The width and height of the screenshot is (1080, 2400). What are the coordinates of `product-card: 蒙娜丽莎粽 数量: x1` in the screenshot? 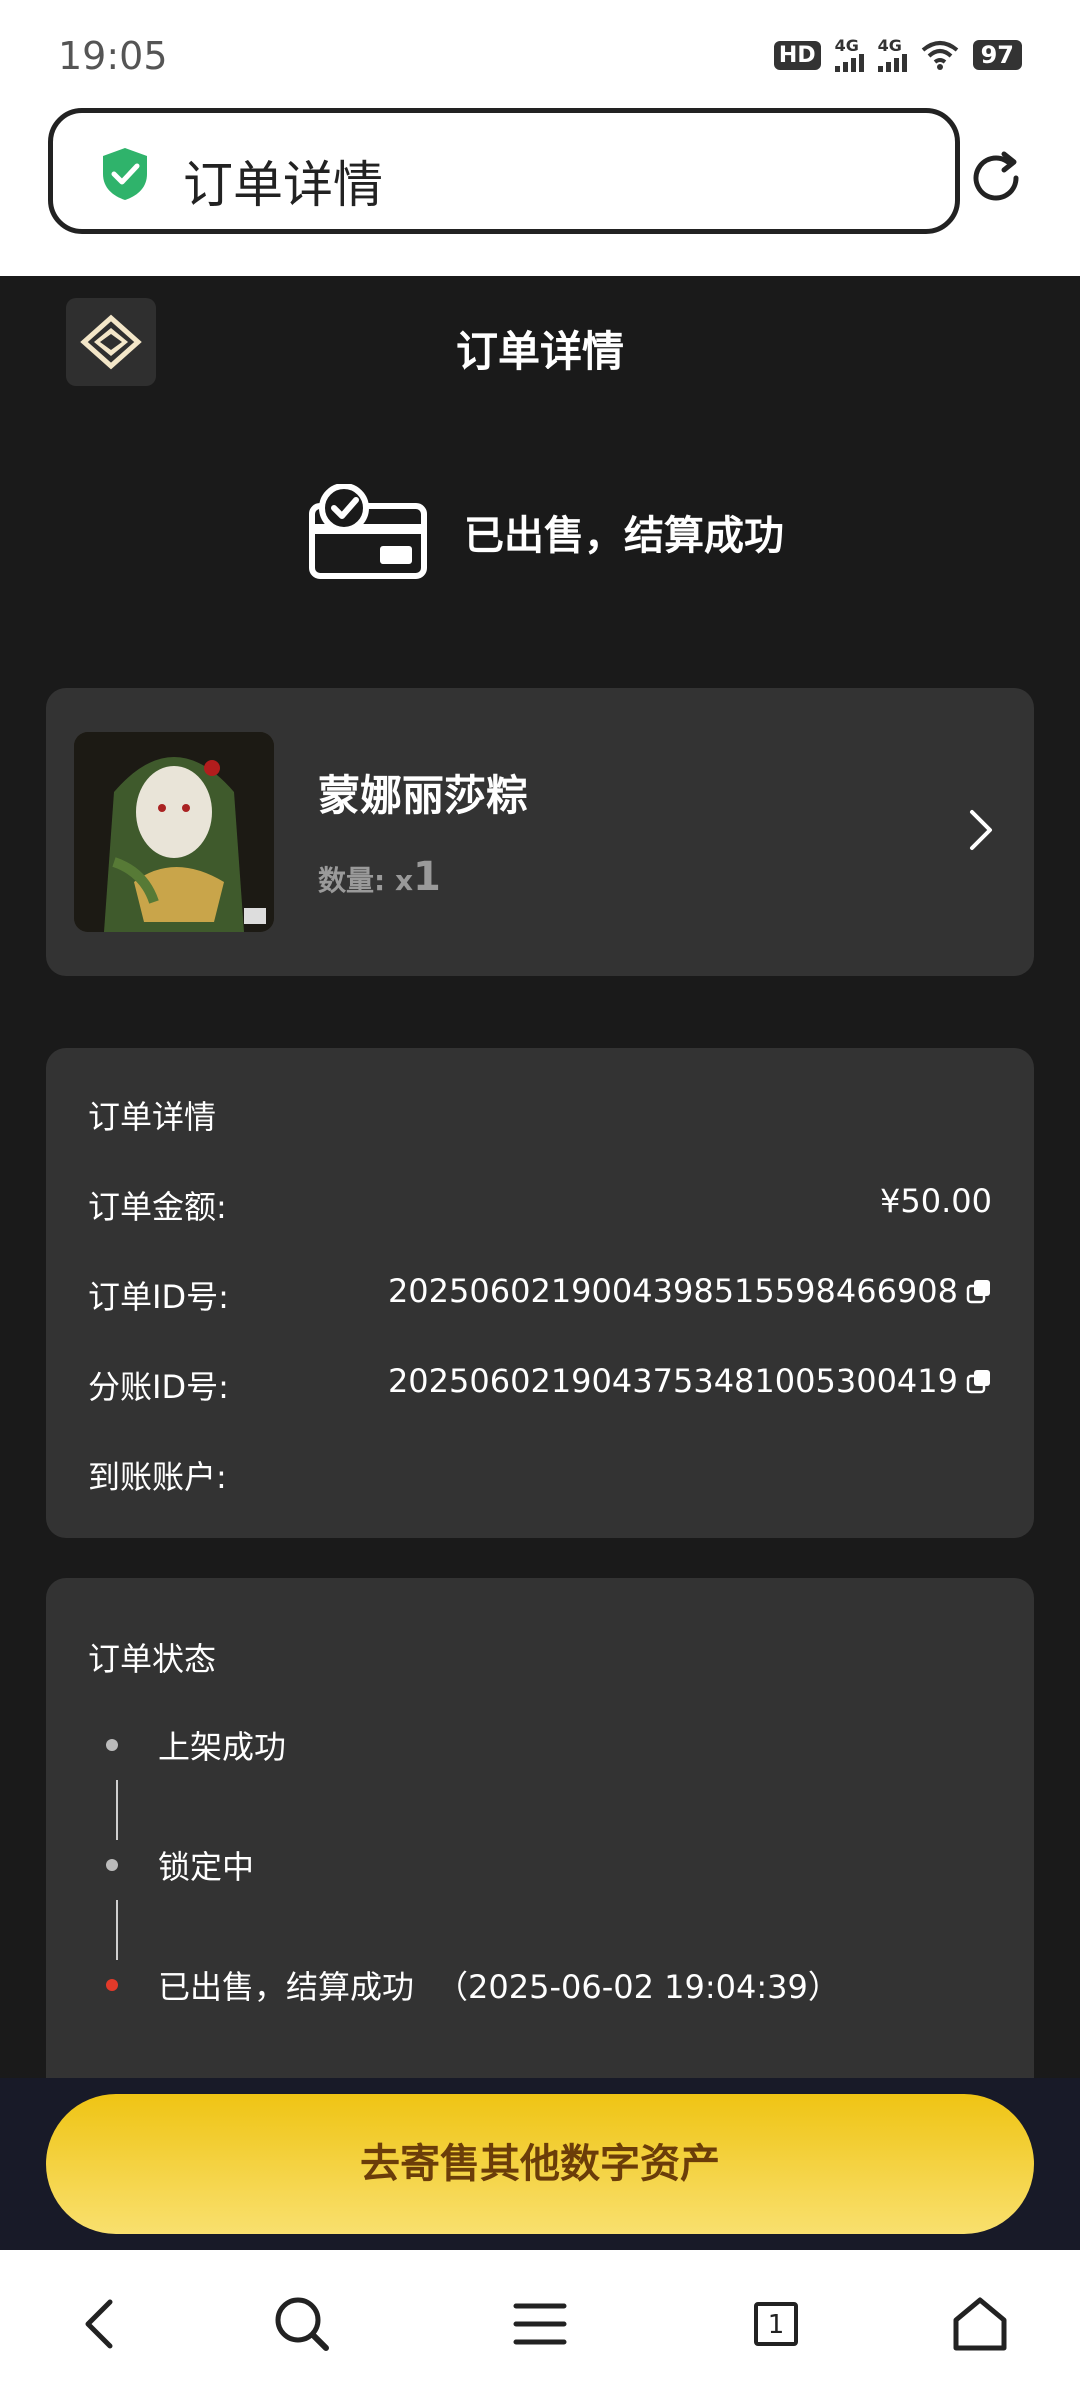 It's located at (540, 832).